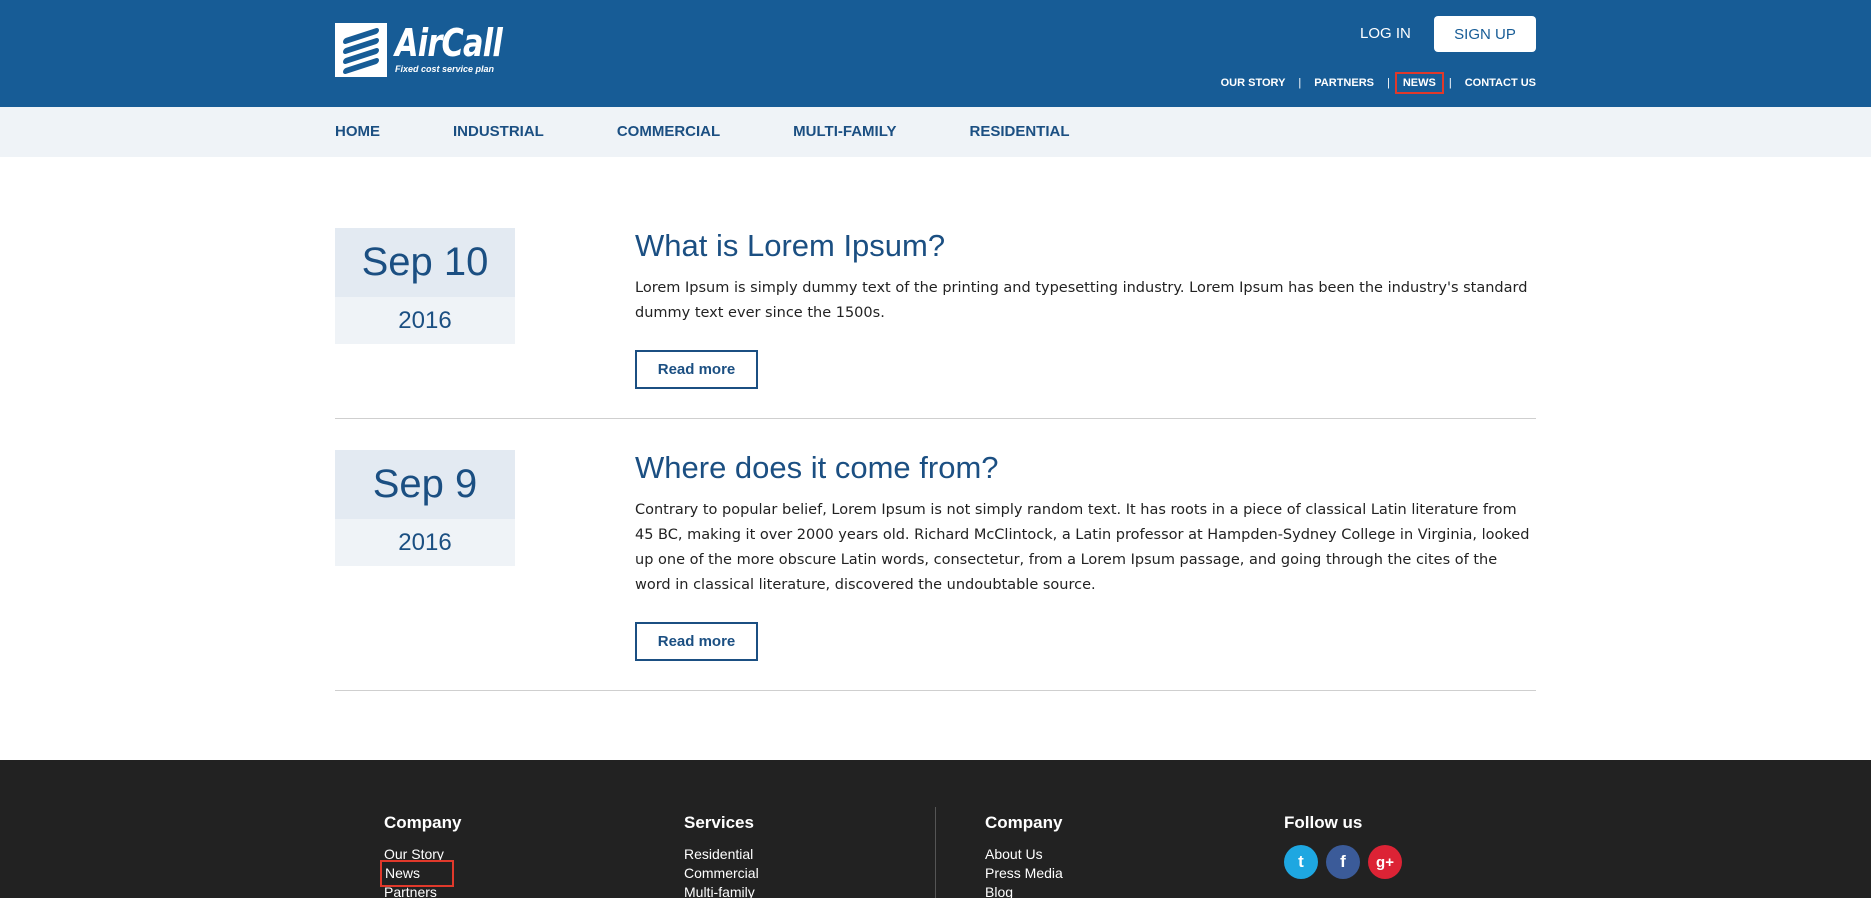  I want to click on footer-link-about-us: About Us, so click(1024, 854).